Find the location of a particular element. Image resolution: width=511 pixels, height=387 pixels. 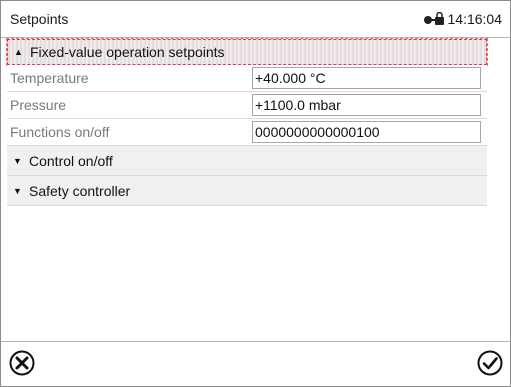

setpoint-row-pressure: Pressure +1100.0 mbar is located at coordinates (247, 105).